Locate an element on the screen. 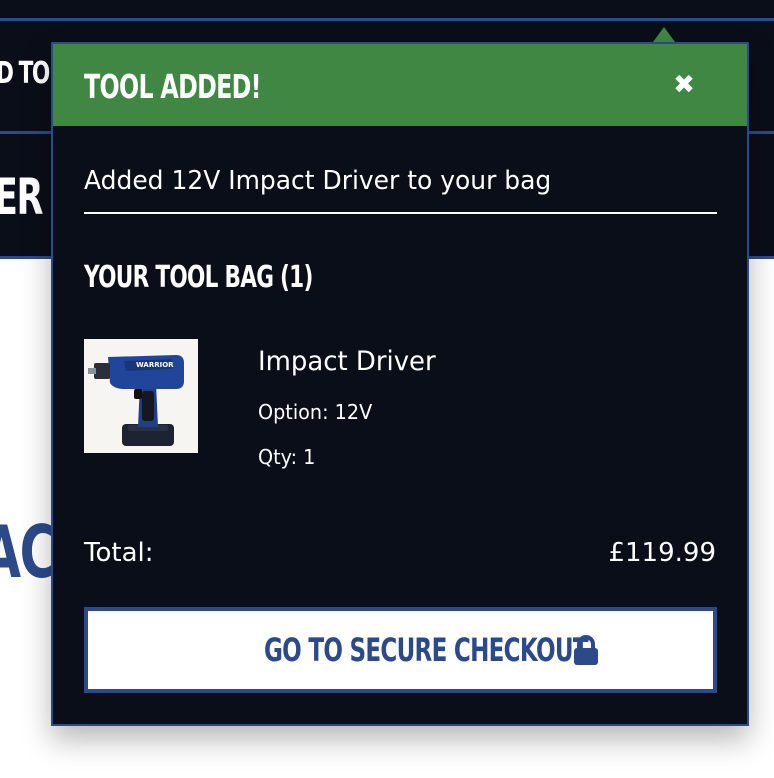 The width and height of the screenshot is (774, 778). divider is located at coordinates (400, 213).